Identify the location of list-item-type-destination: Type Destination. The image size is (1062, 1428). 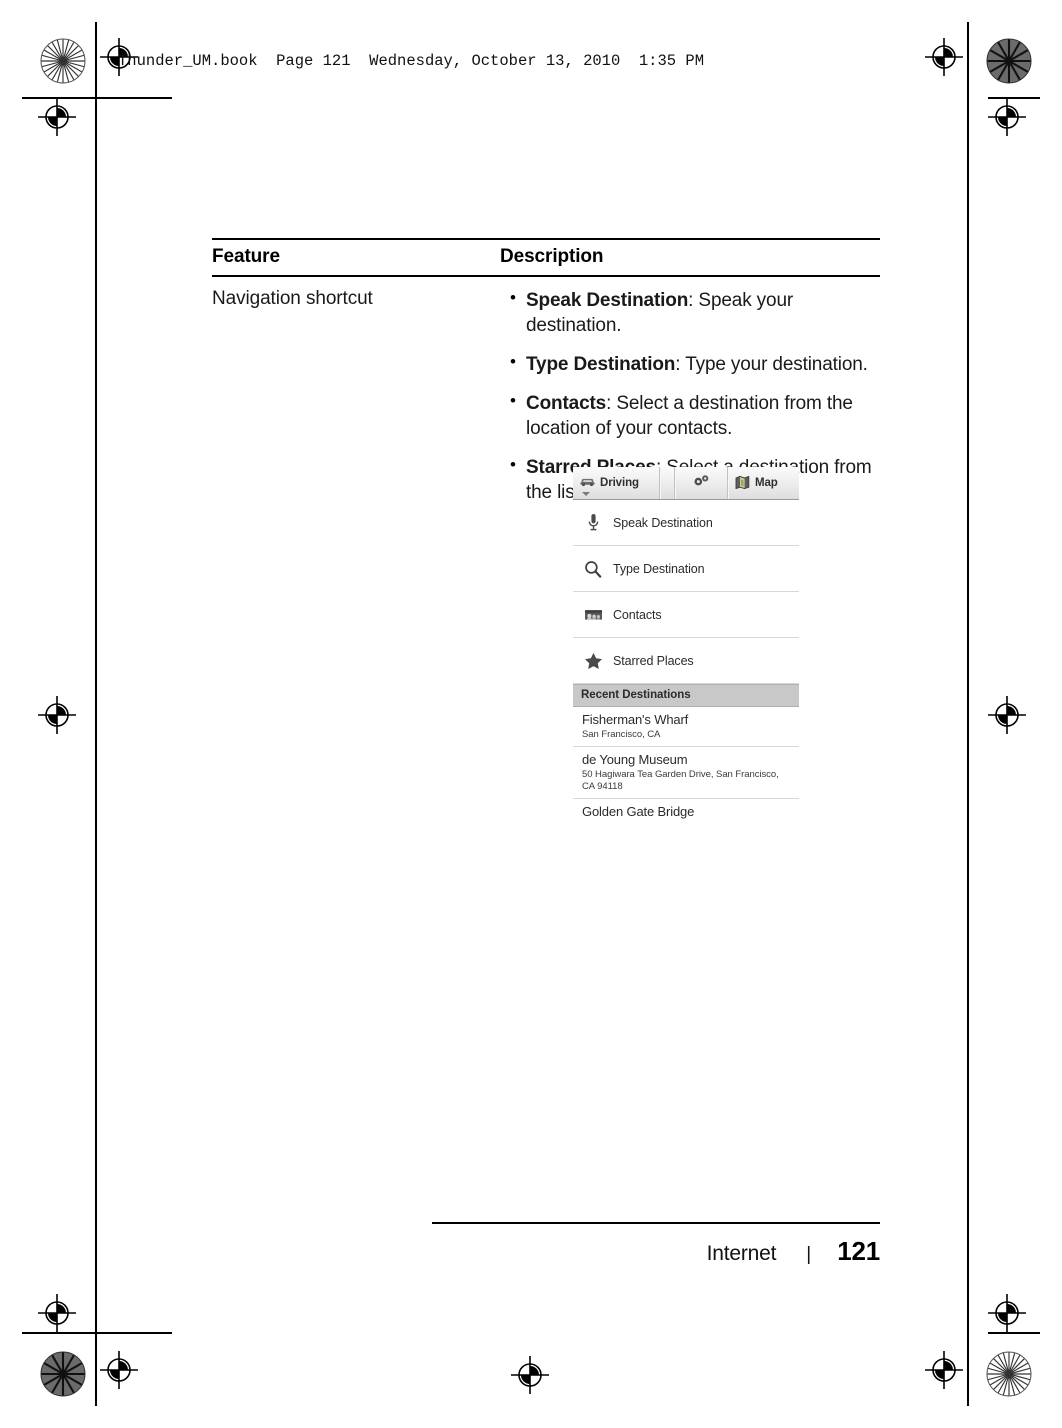
(686, 569).